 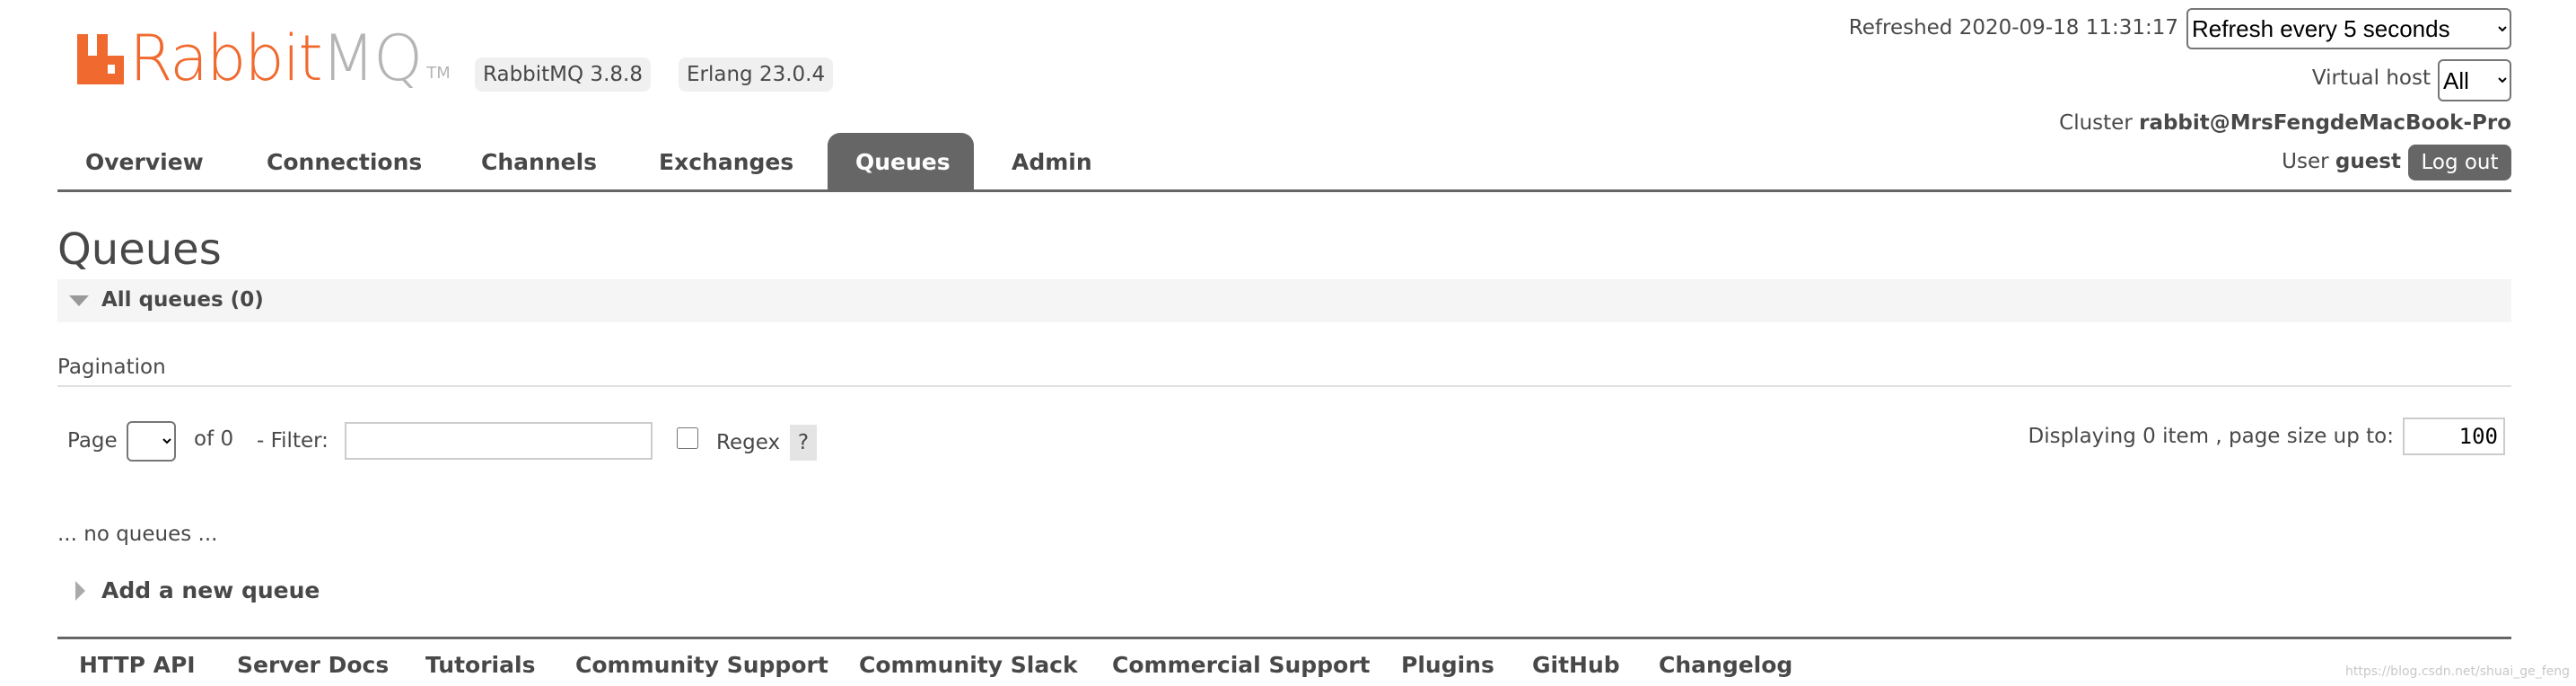 What do you see at coordinates (111, 368) in the screenshot?
I see `pagination-label: Pagination` at bounding box center [111, 368].